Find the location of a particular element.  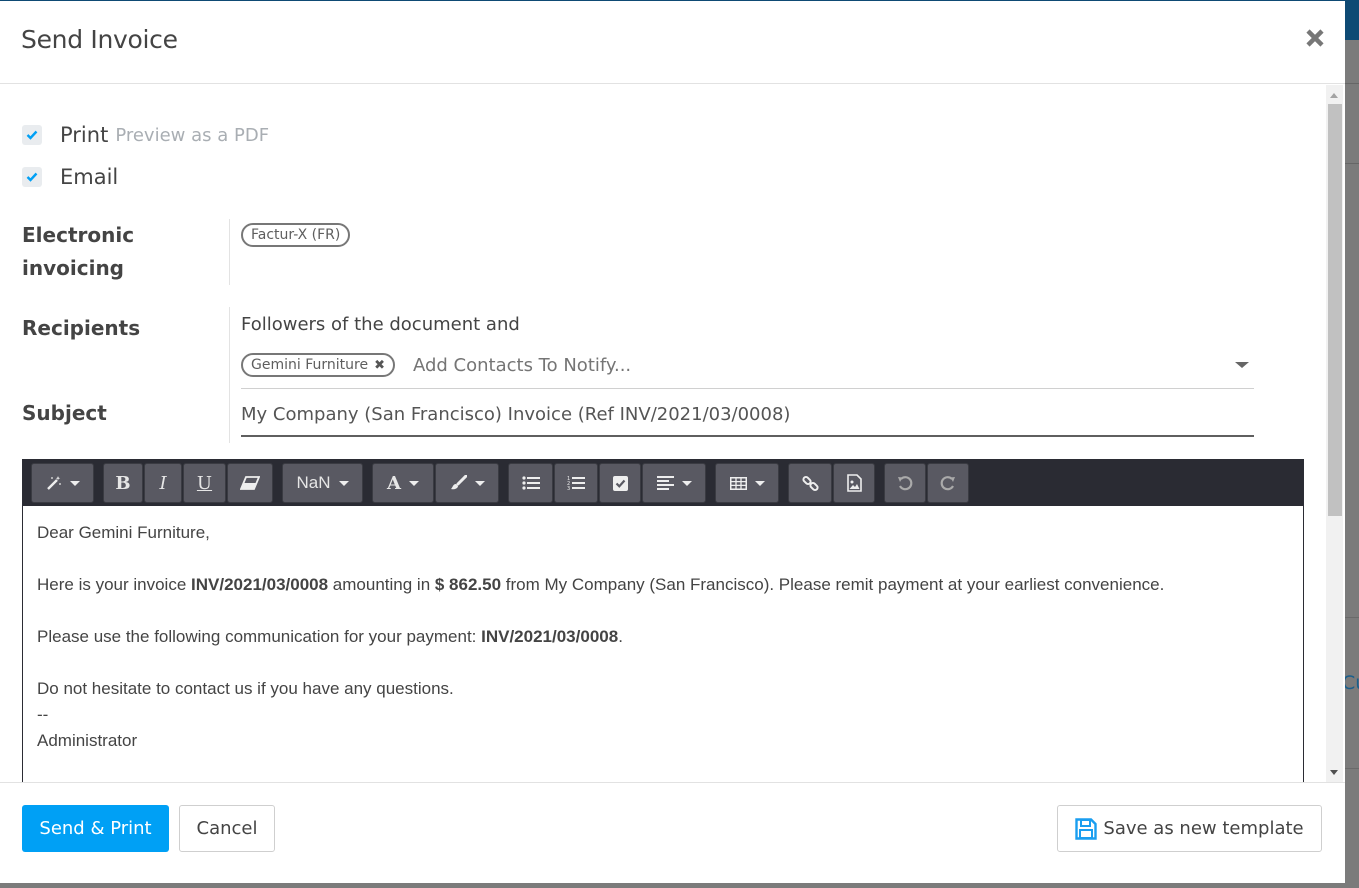

font-size-group: NaN is located at coordinates (323, 483).